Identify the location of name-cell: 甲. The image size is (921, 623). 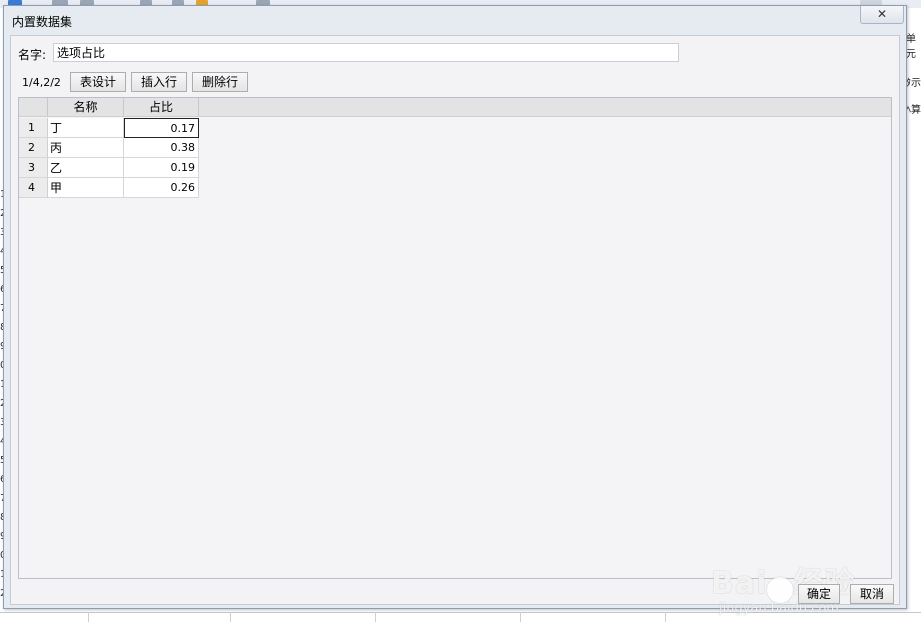
(86, 188).